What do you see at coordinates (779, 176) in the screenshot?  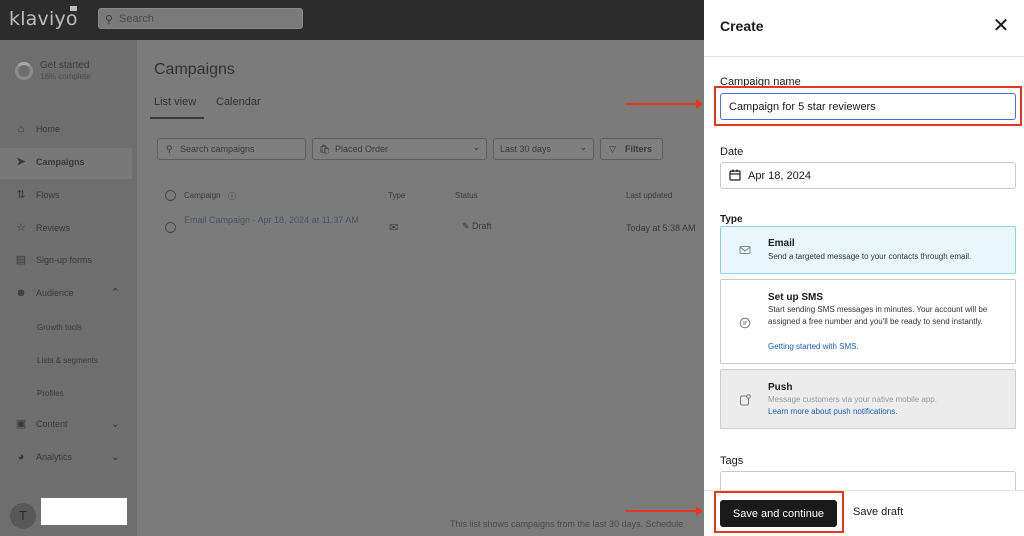 I see `date-value: Apr 18, 2024` at bounding box center [779, 176].